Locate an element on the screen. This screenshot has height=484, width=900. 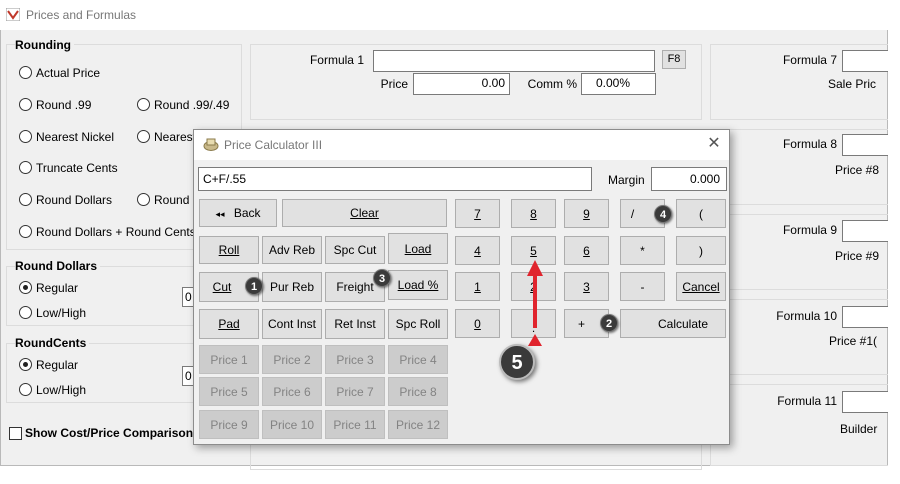
radio-rc-low-high is located at coordinates (25, 389).